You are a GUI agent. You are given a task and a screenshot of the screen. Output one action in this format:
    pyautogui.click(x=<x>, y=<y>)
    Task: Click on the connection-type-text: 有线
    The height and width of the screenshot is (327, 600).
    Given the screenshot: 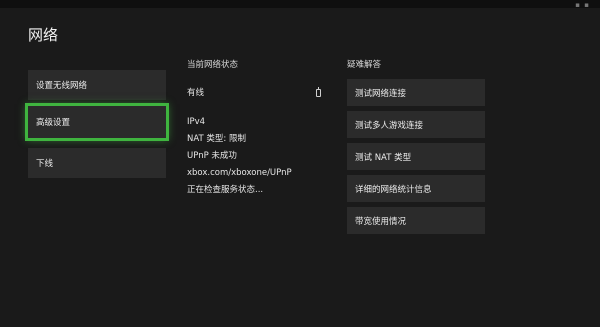 What is the action you would take?
    pyautogui.click(x=196, y=93)
    